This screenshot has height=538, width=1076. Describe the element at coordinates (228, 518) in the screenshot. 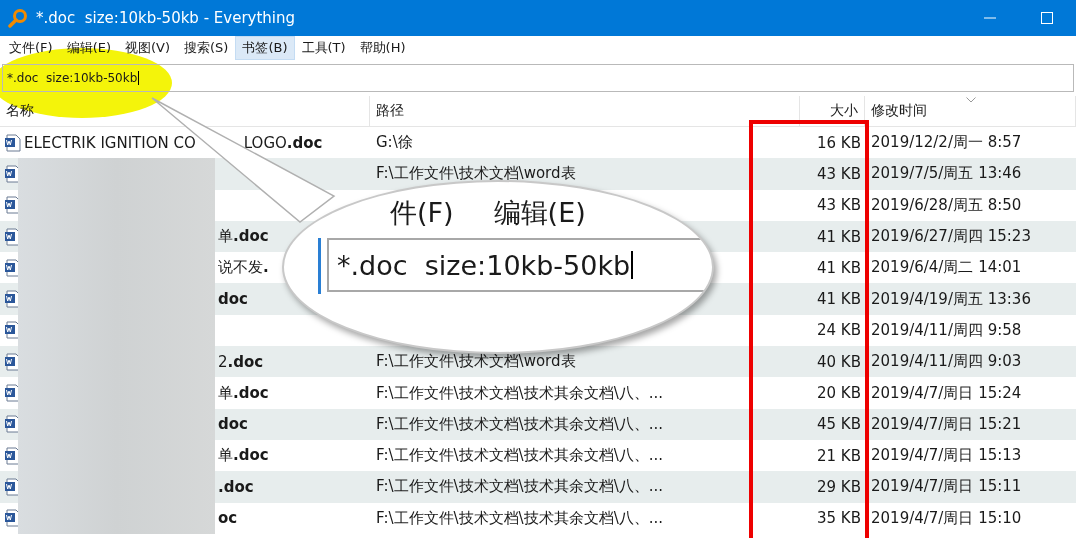

I see `file-name: oc` at that location.